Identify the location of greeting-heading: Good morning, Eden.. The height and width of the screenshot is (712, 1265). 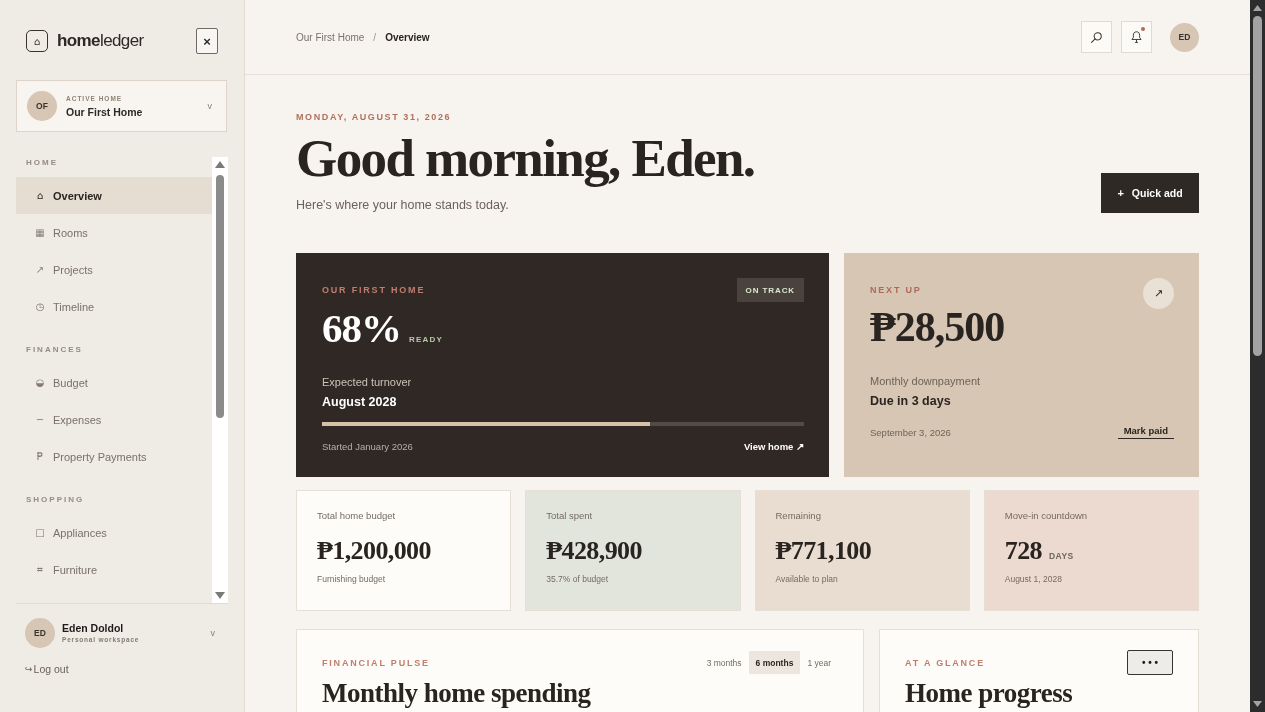
(525, 158).